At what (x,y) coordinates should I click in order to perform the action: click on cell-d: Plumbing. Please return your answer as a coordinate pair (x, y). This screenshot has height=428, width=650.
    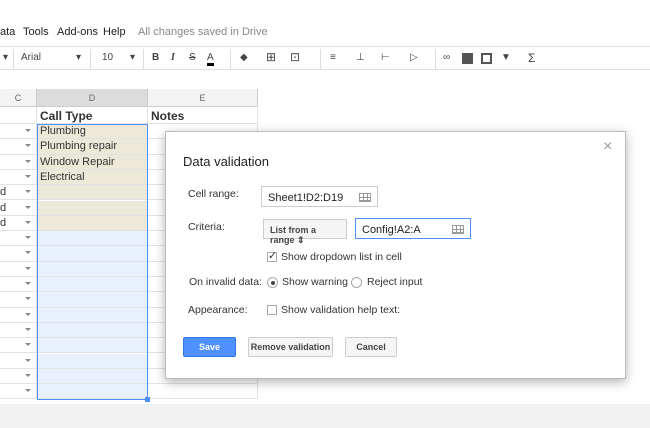
    Looking at the image, I should click on (92, 132).